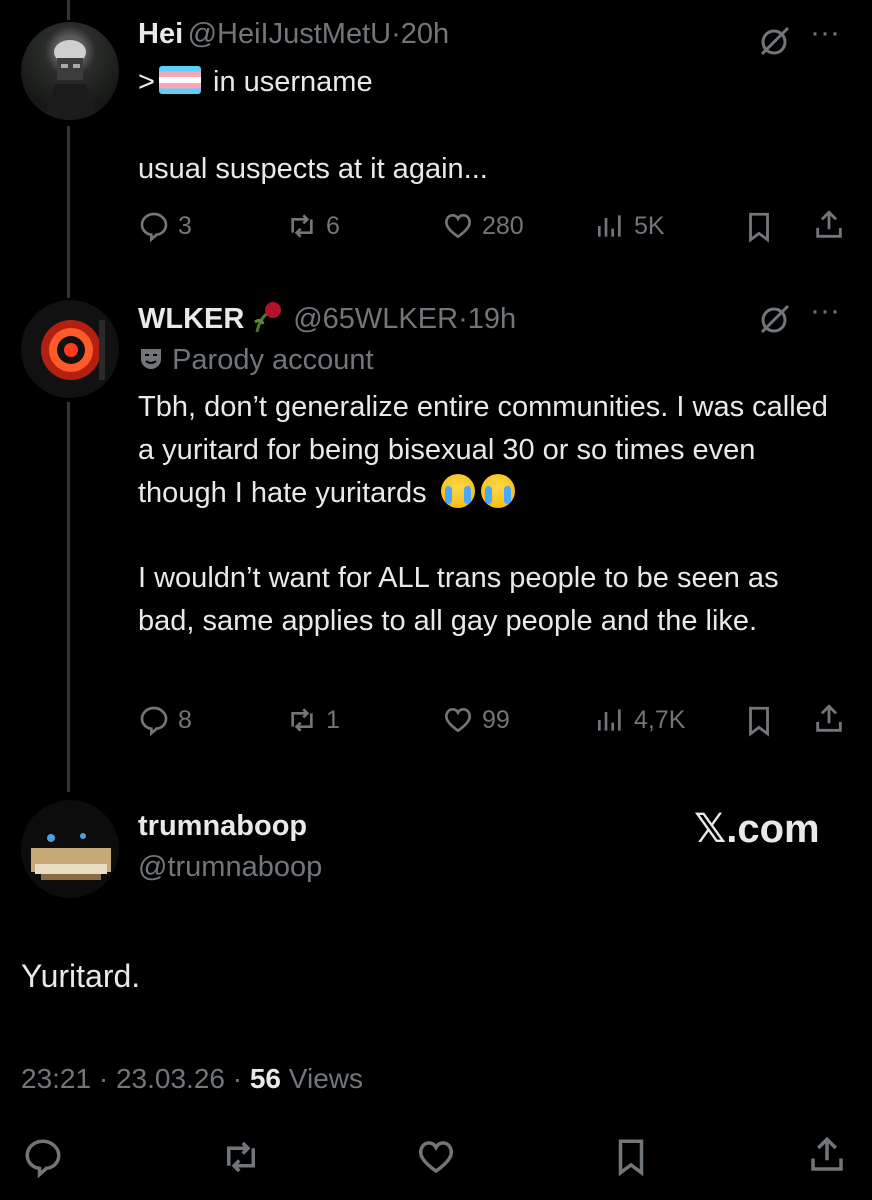 The height and width of the screenshot is (1200, 872). Describe the element at coordinates (425, 34) in the screenshot. I see `tweet1-time: 20h` at that location.